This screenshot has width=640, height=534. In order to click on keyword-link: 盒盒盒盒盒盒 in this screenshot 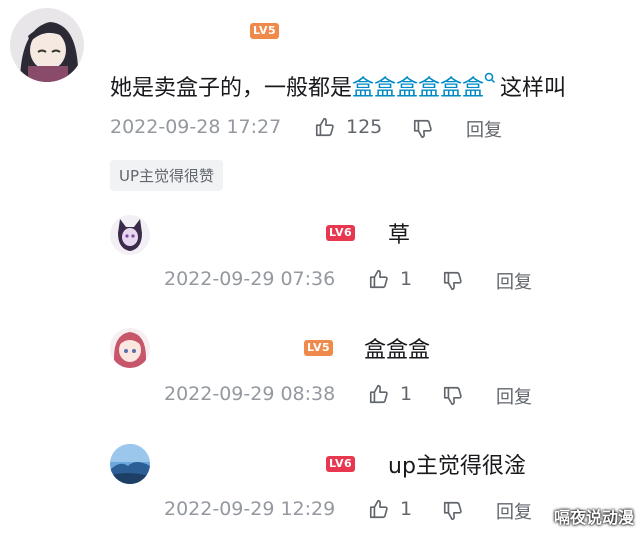, I will do `click(418, 88)`.